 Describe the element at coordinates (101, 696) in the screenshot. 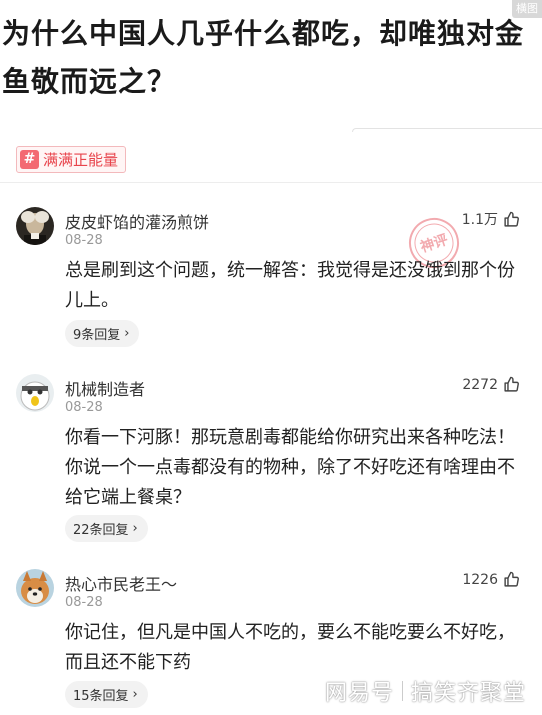

I see `replies-label: 15条回复` at that location.